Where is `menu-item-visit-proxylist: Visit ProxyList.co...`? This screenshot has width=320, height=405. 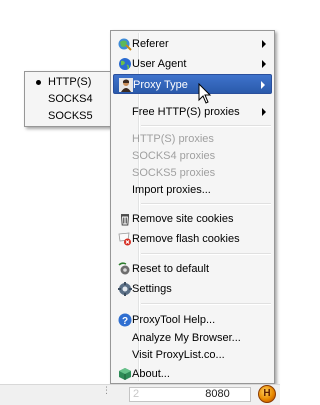
menu-item-visit-proxylist: Visit ProxyList.co... is located at coordinates (192, 355).